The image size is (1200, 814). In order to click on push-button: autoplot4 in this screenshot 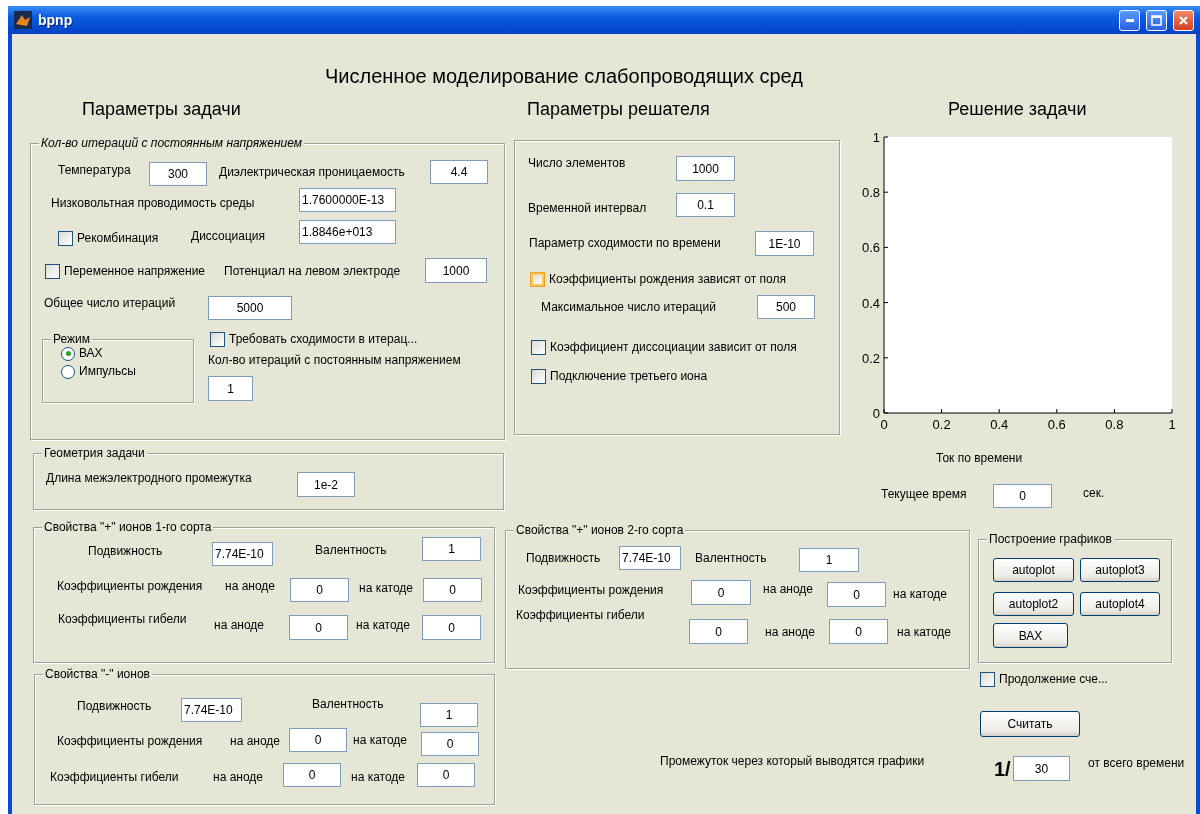, I will do `click(1120, 604)`.